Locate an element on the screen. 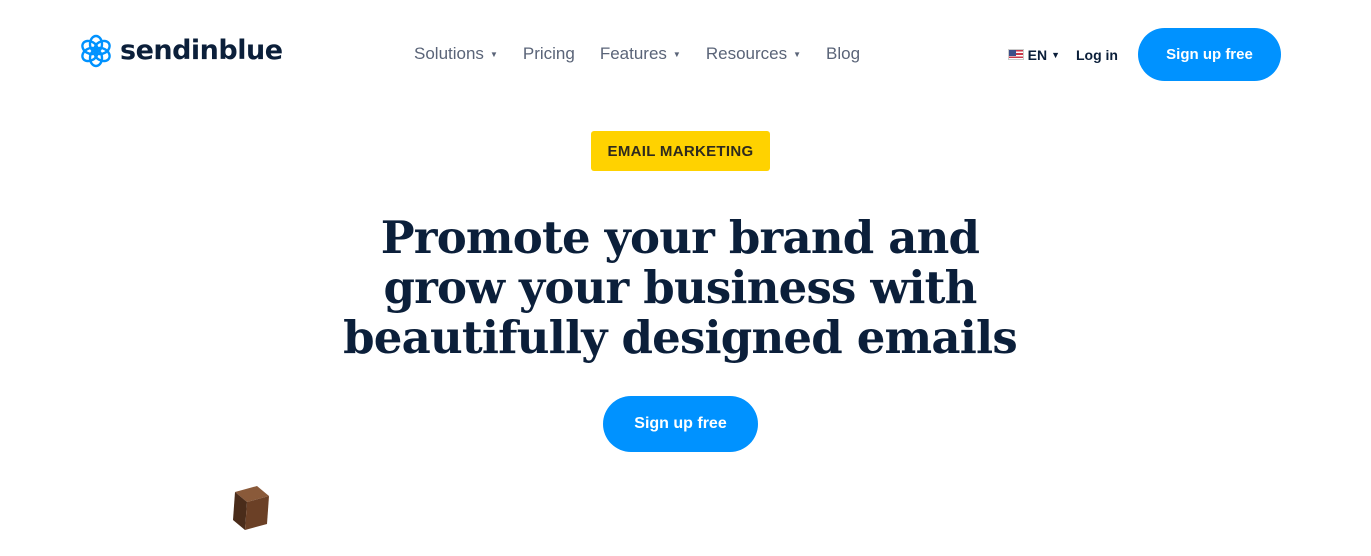 The height and width of the screenshot is (556, 1371). sendinblue-logo-icon is located at coordinates (96, 51).